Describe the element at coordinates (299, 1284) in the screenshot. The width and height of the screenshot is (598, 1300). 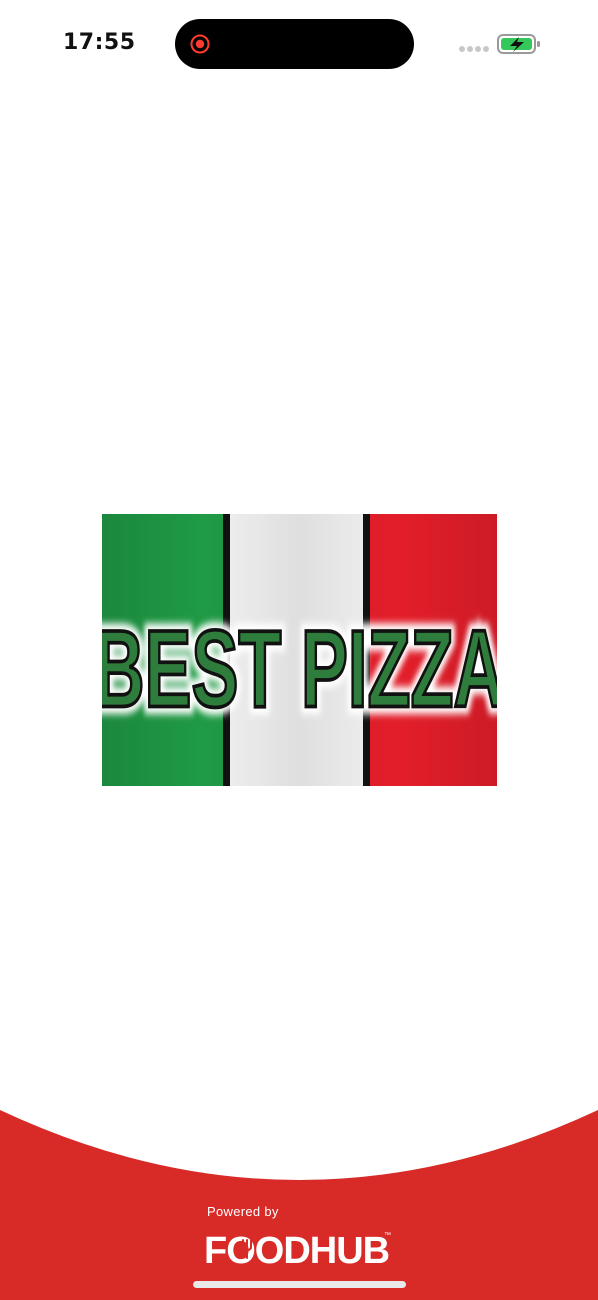
I see `home-indicator` at that location.